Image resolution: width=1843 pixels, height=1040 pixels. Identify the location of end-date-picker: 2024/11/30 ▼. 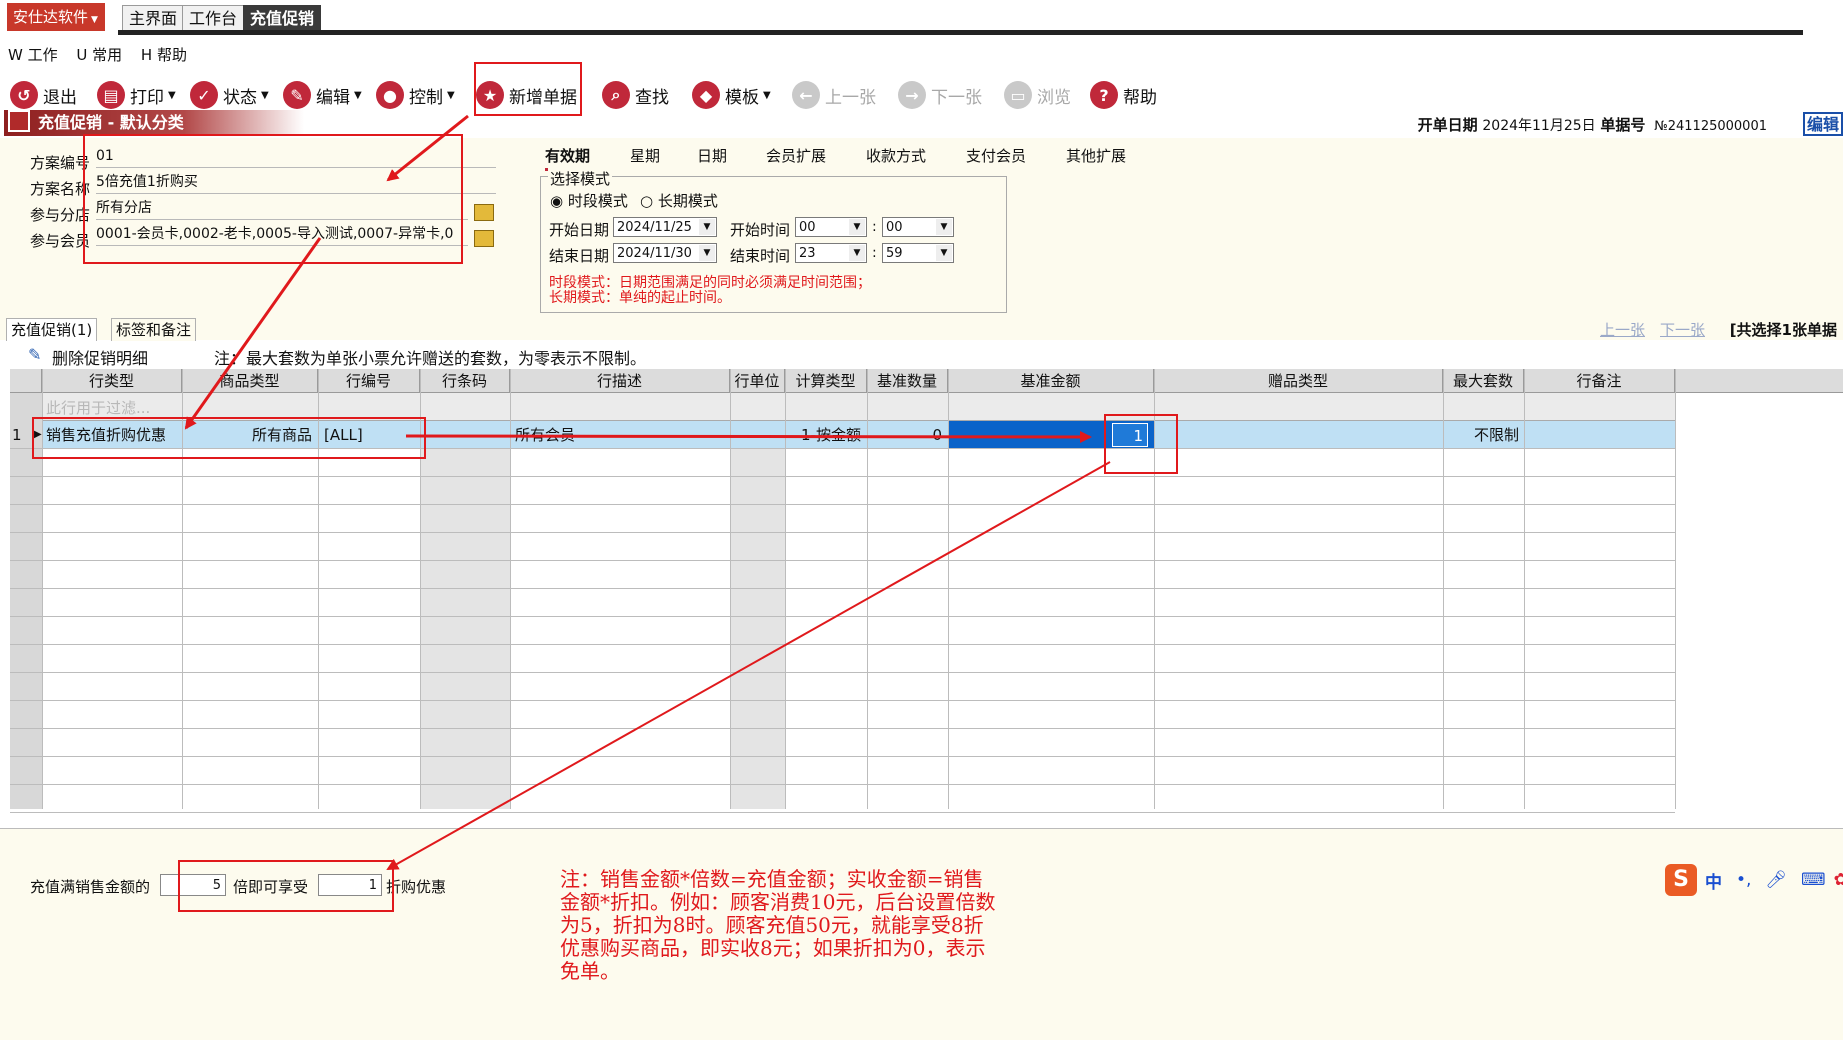
(665, 253).